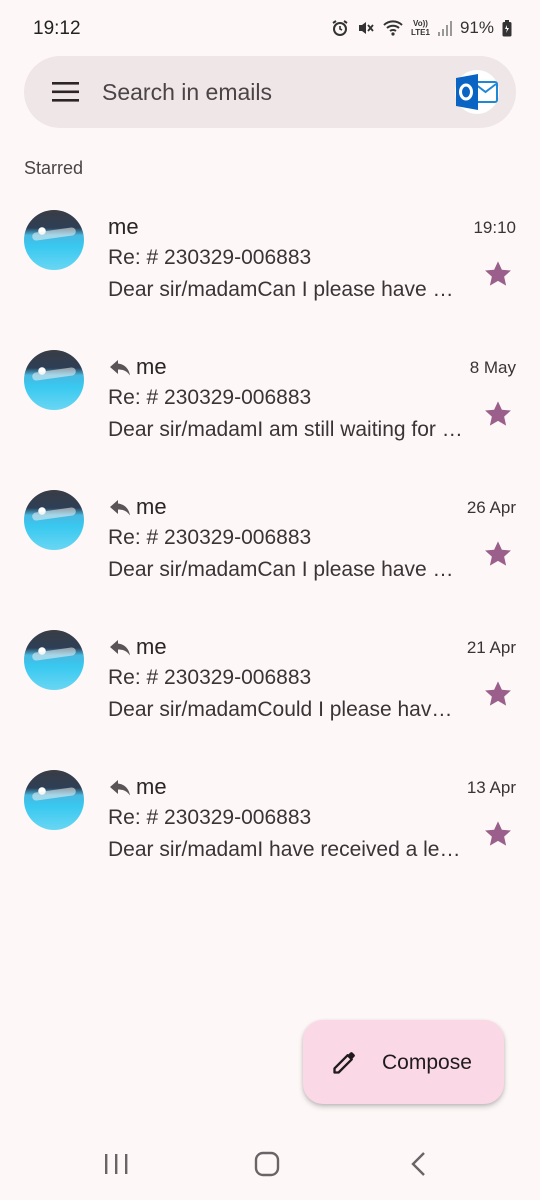  What do you see at coordinates (54, 168) in the screenshot?
I see `section-label-starred: Starred` at bounding box center [54, 168].